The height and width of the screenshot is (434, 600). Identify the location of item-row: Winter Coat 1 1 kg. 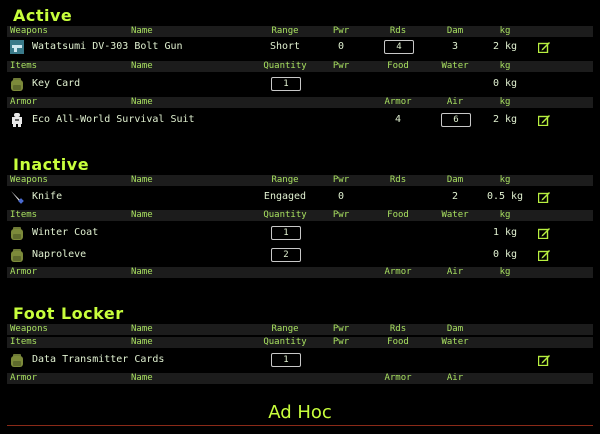
(300, 233).